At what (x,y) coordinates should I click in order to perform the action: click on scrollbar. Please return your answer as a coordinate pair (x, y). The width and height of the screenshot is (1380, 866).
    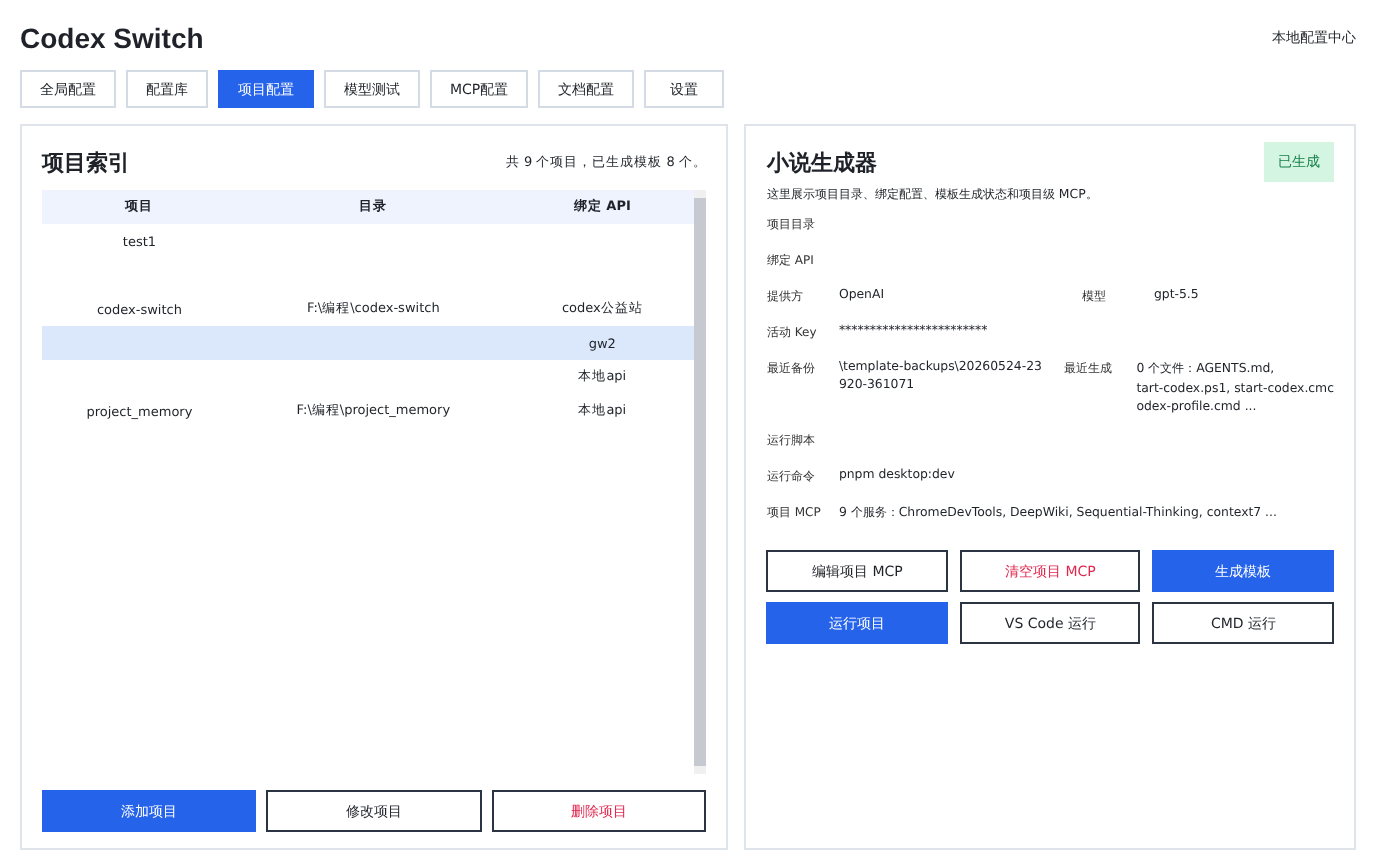
    Looking at the image, I should click on (700, 482).